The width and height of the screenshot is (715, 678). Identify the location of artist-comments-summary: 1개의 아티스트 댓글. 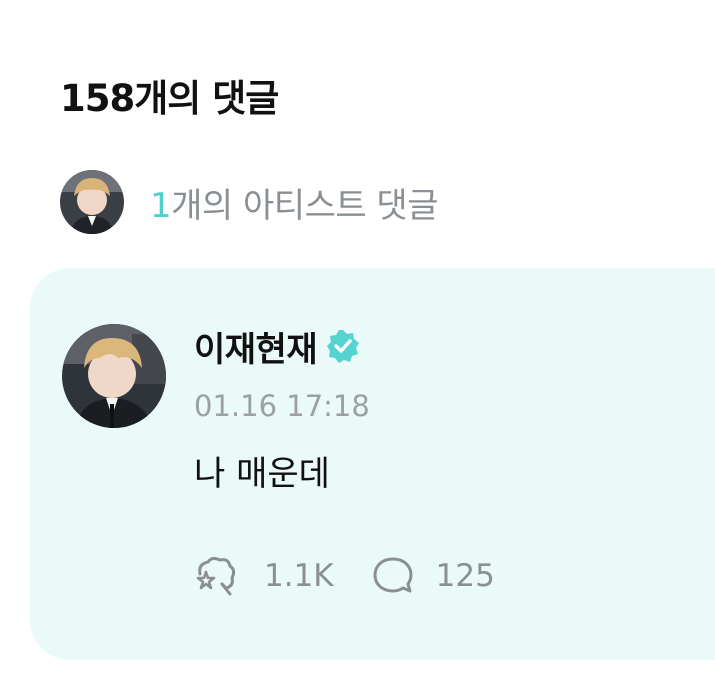
(249, 202).